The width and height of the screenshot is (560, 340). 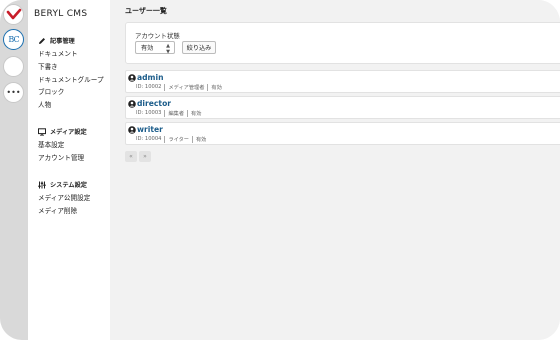 I want to click on sidebar-item-drafts: 下書き, so click(x=71, y=67).